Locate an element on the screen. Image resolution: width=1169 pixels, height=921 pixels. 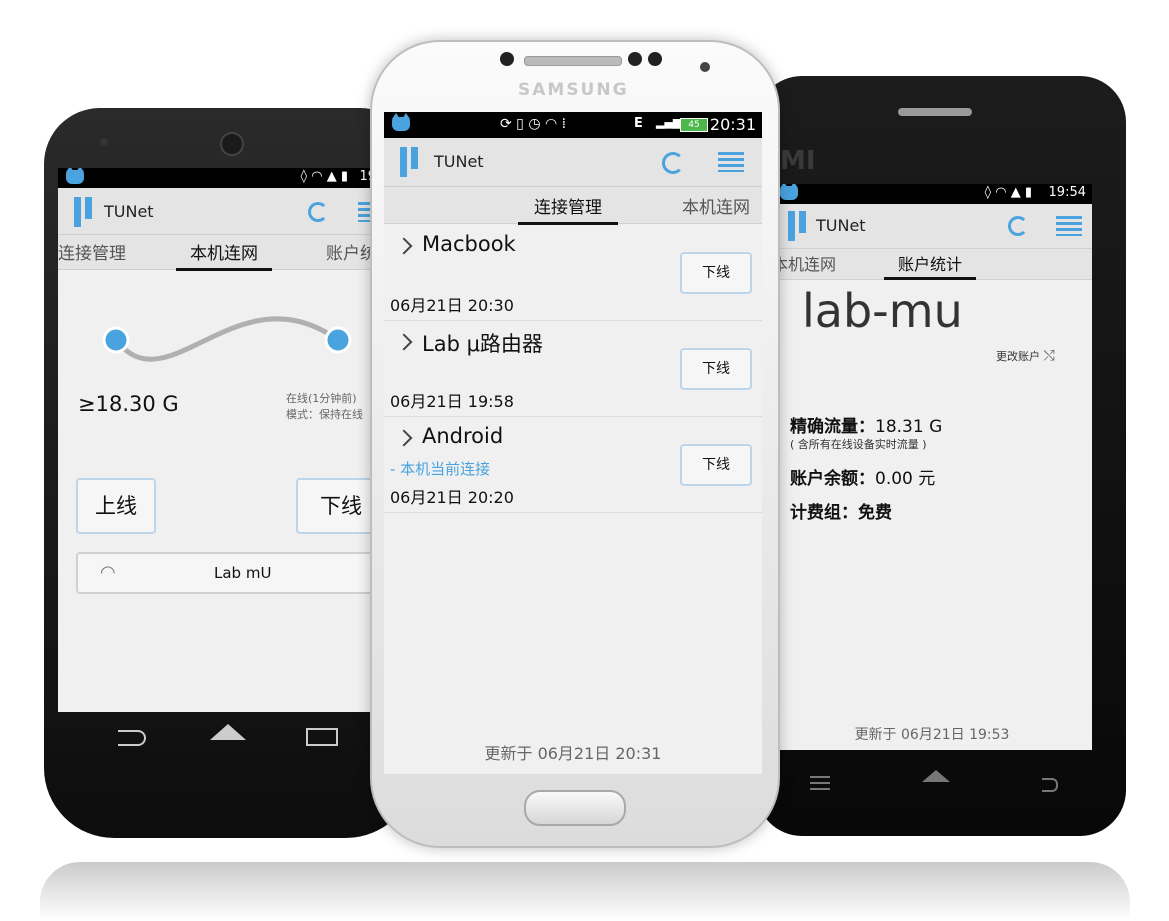
menu-nav-icon is located at coordinates (820, 783).